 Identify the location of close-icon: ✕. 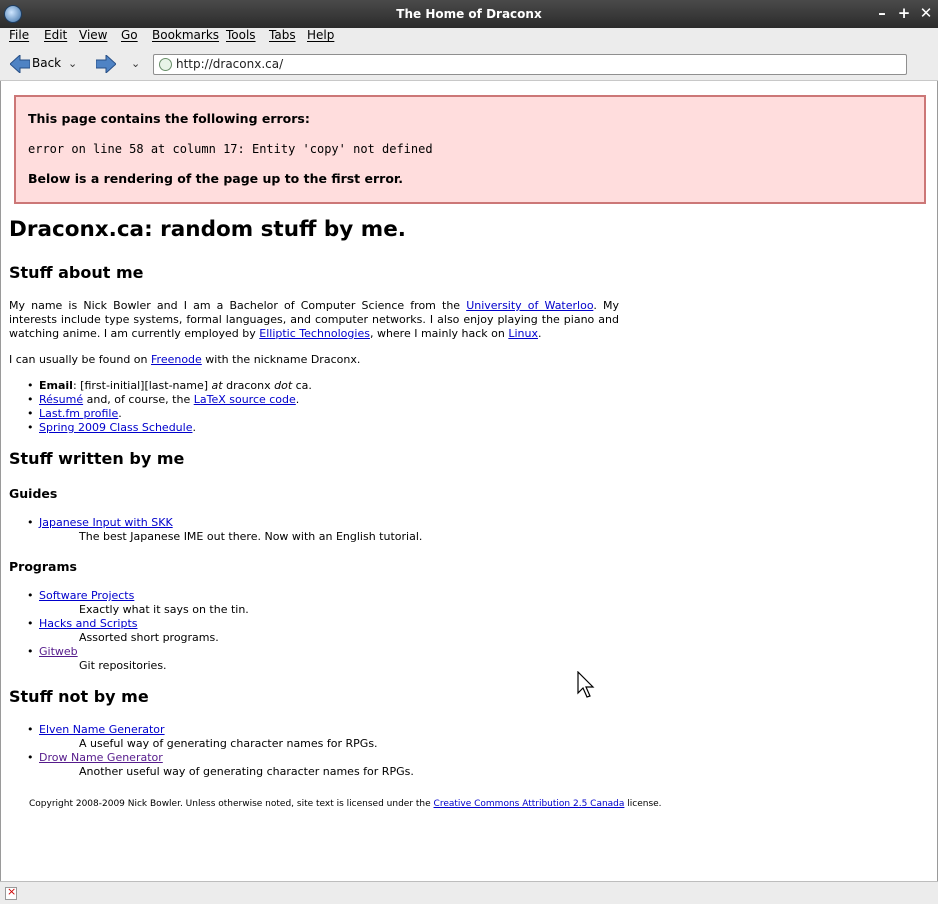
(926, 13).